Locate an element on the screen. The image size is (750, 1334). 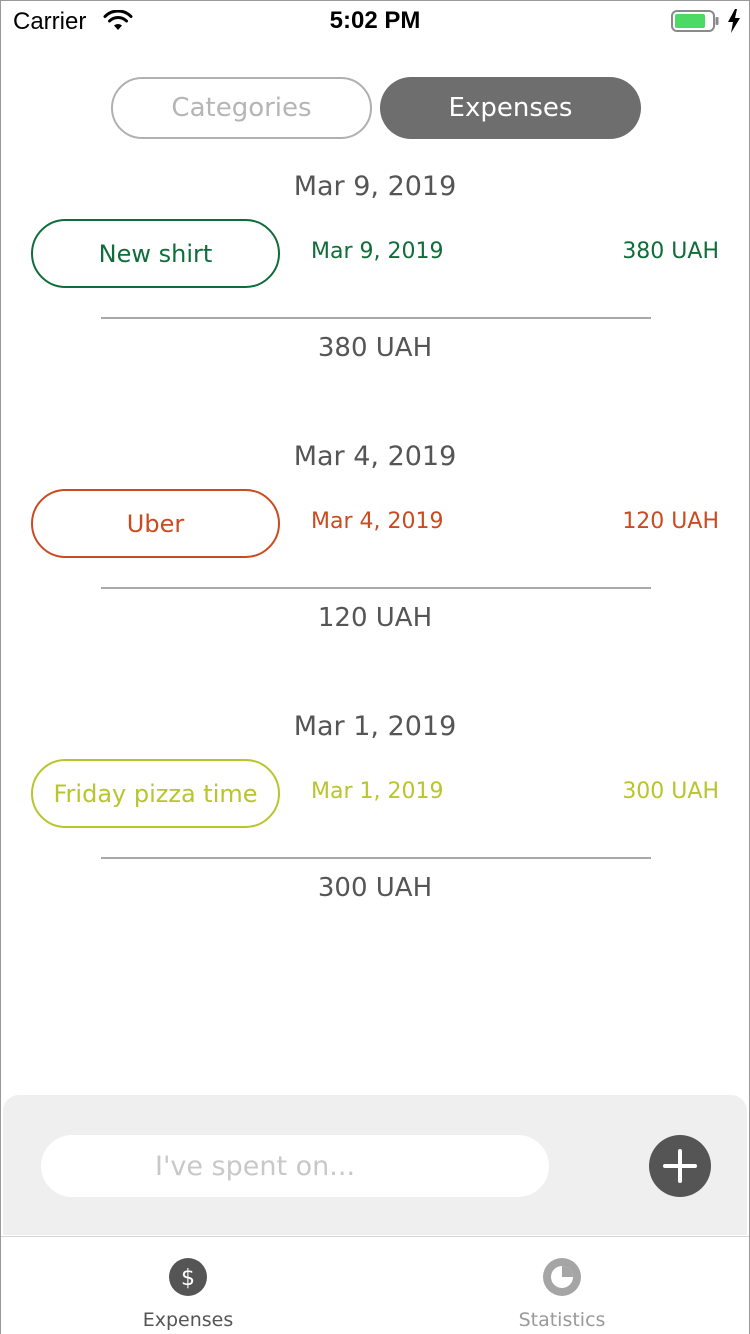
status-bar: Carrier 5:02 PM is located at coordinates (375, 21).